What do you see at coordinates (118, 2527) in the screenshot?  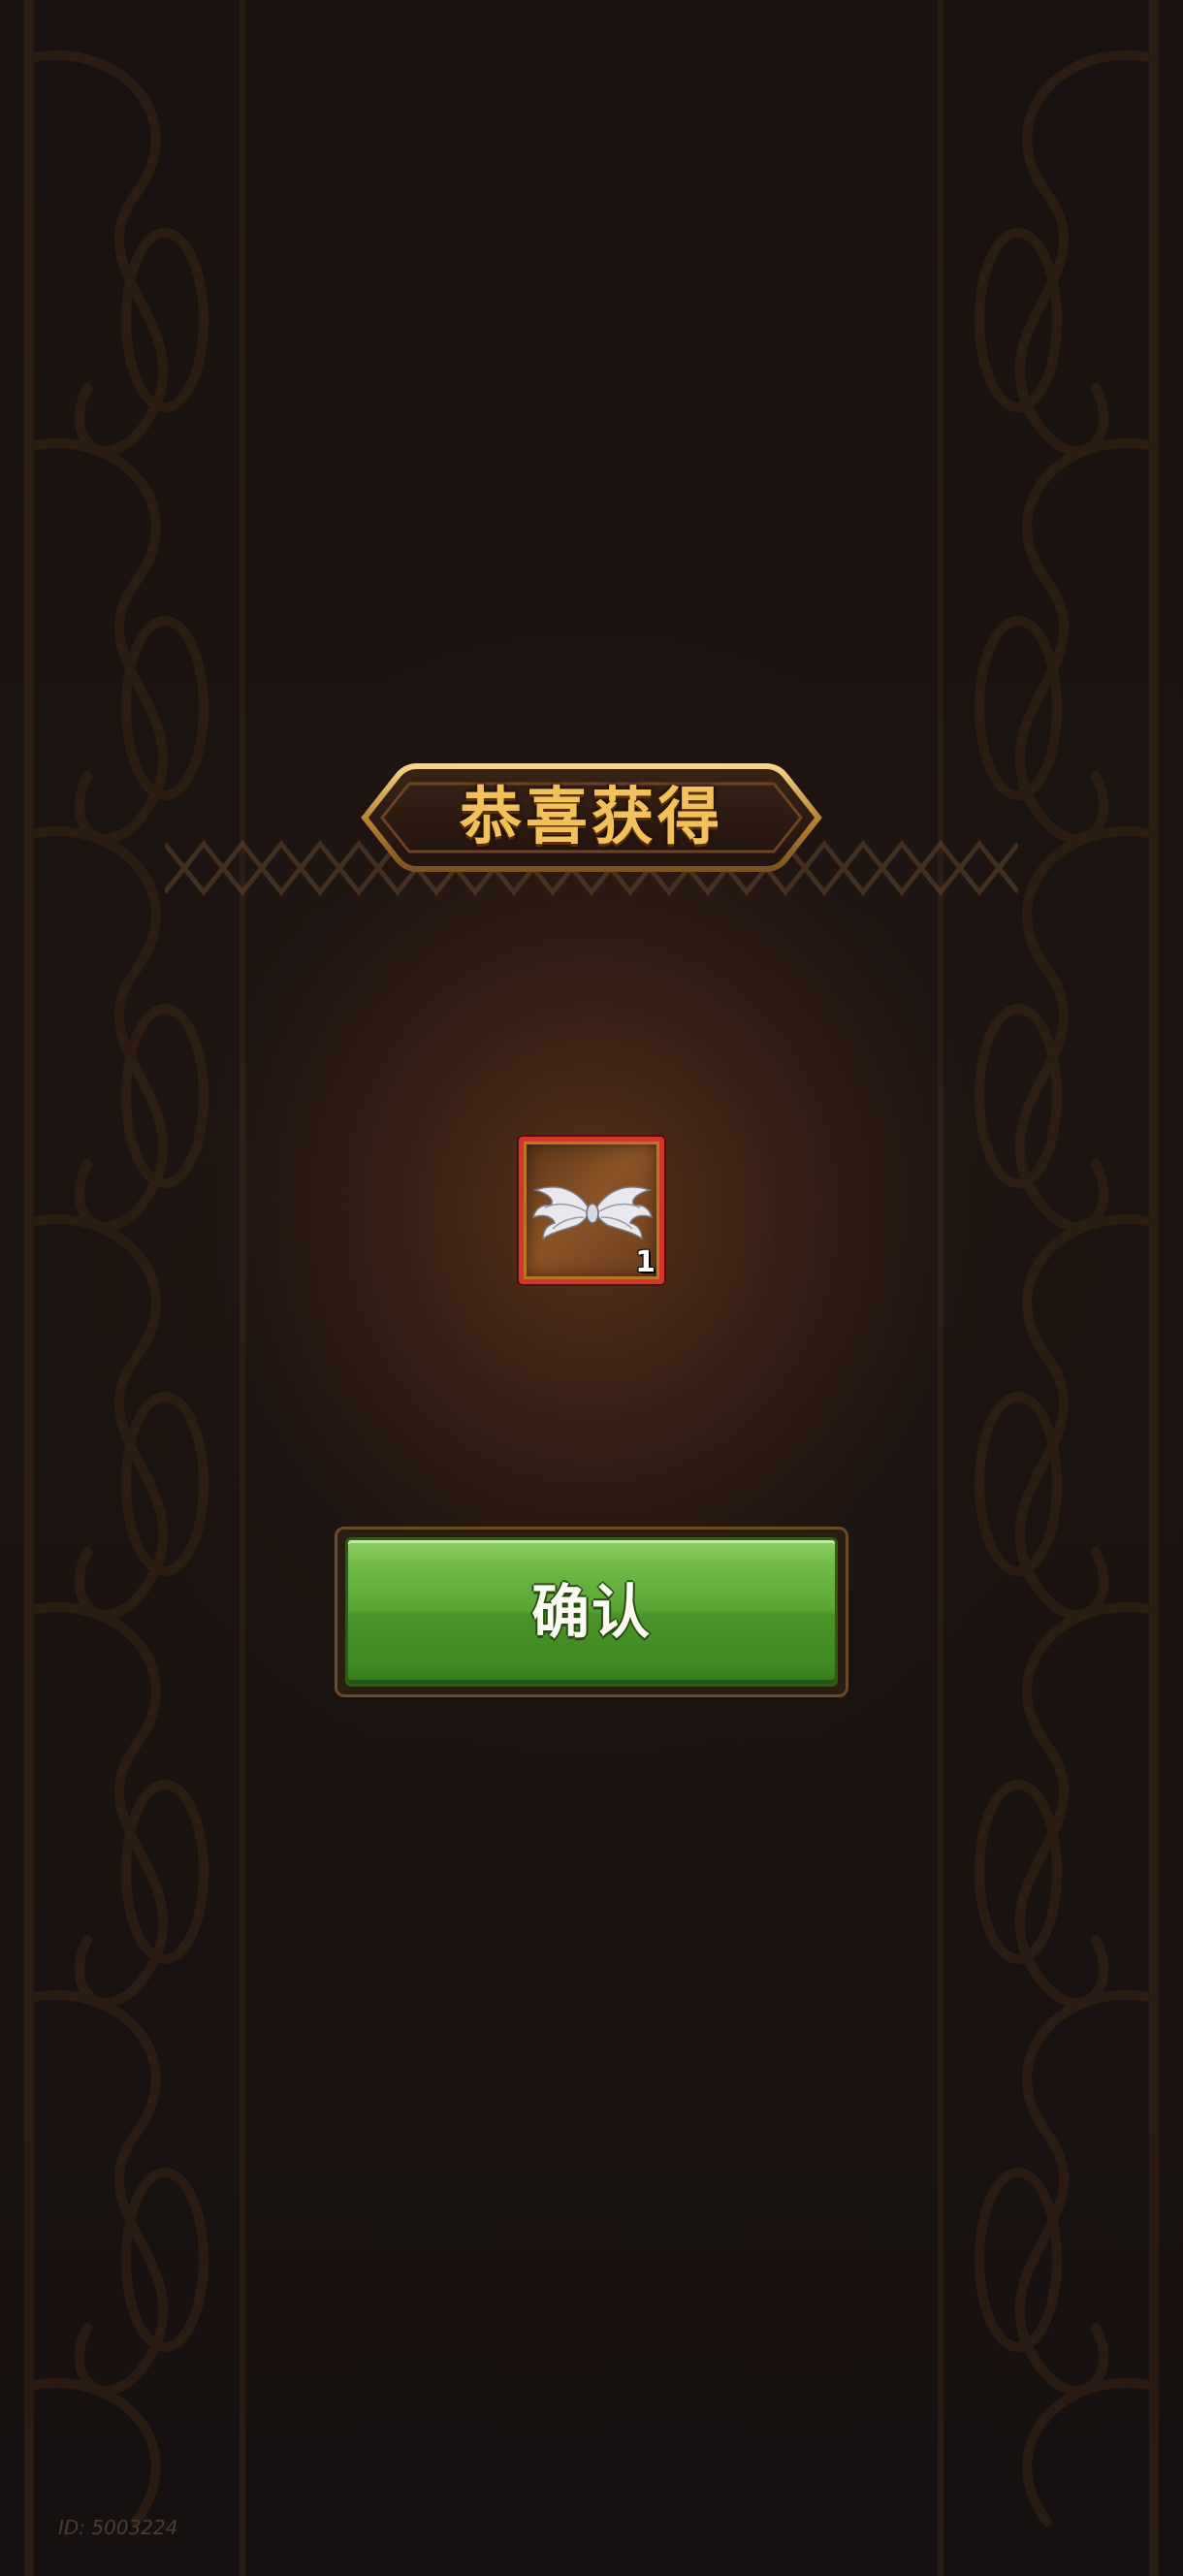 I see `player-id-label: ID: 5003224` at bounding box center [118, 2527].